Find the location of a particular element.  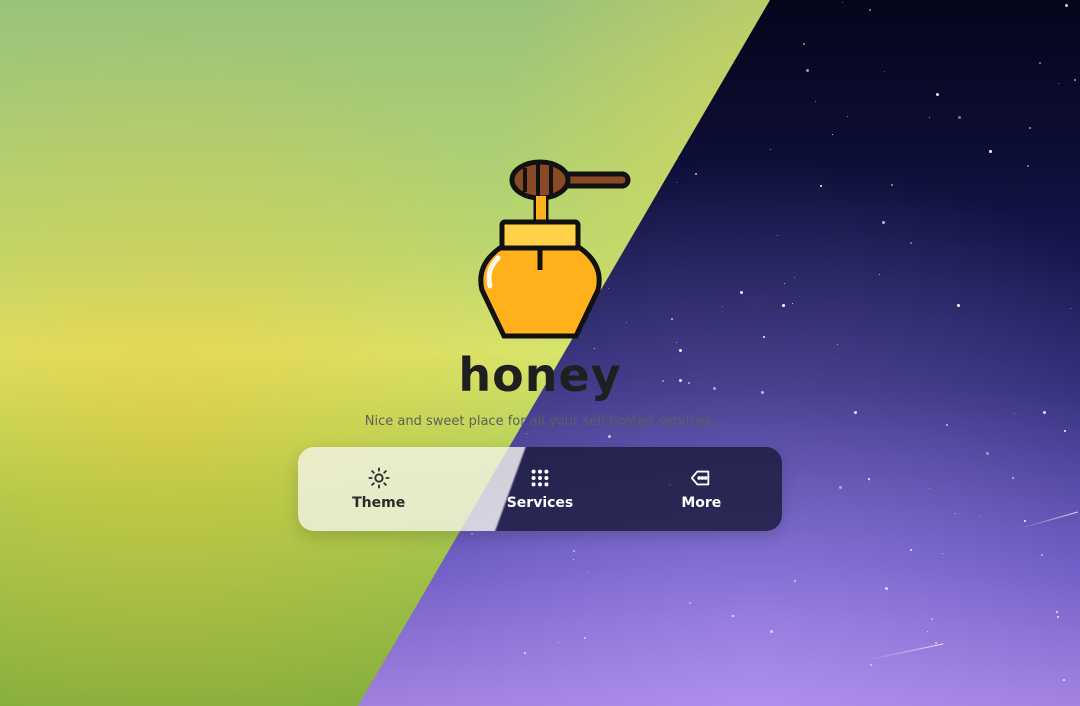

honey-pot-logo is located at coordinates (554, 249).